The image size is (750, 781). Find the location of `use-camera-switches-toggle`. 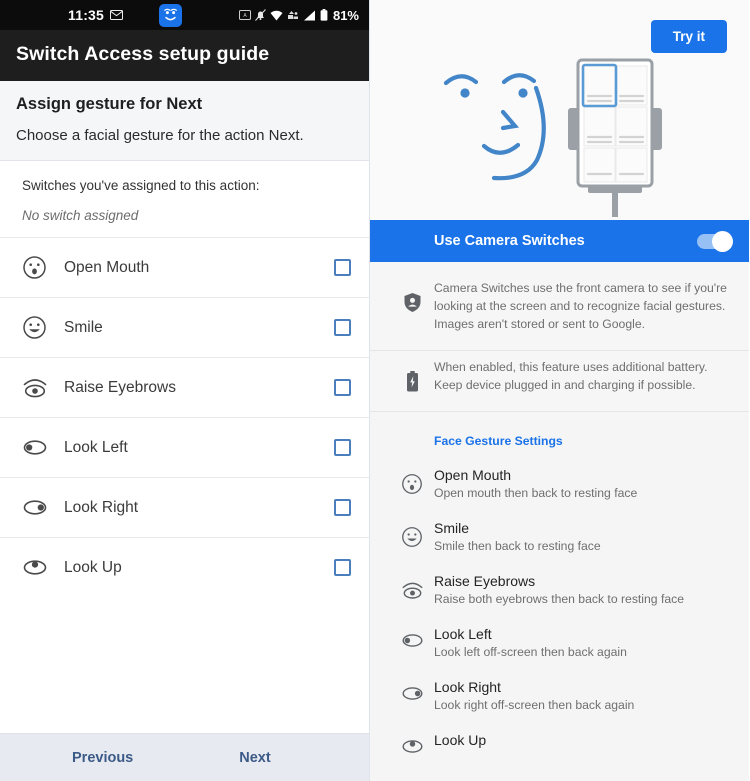

use-camera-switches-toggle is located at coordinates (715, 241).